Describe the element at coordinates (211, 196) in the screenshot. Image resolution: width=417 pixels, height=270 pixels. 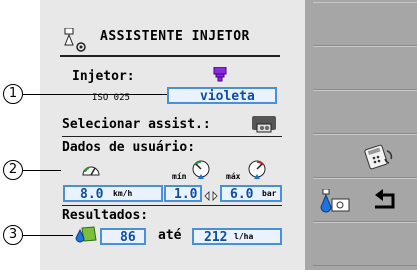
I see `swap-arrows-icon` at that location.